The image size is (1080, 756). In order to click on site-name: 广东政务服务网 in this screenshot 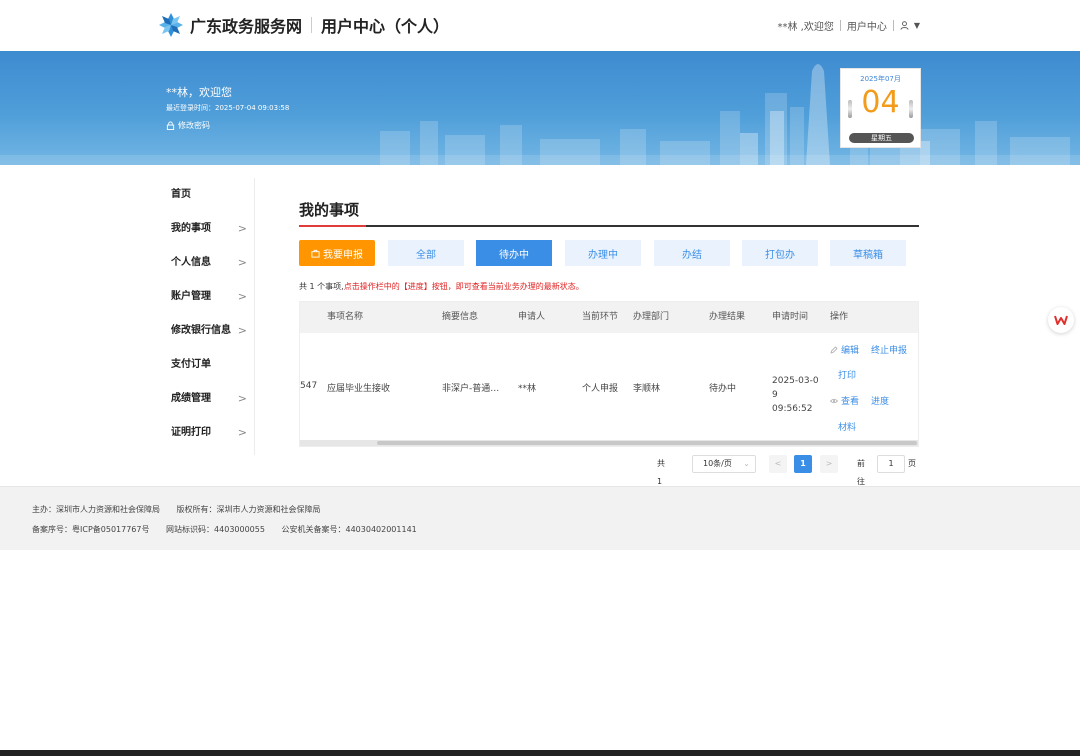, I will do `click(246, 26)`.